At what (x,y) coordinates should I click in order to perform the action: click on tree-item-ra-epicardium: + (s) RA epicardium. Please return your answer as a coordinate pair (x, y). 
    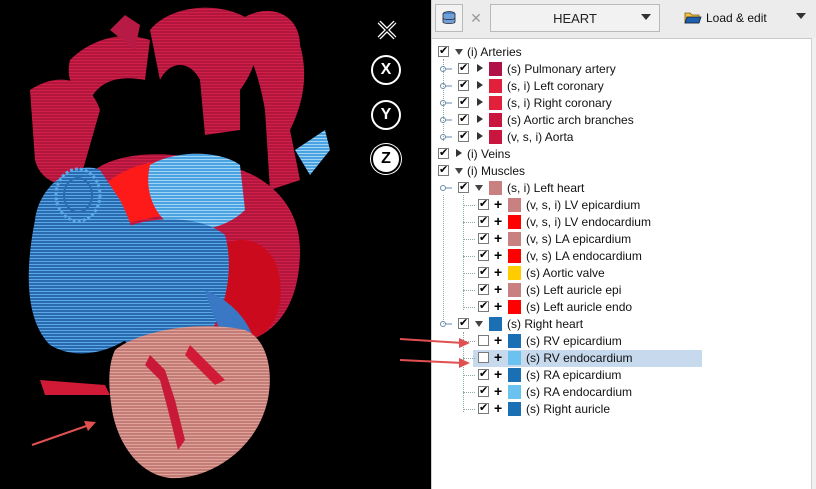
    Looking at the image, I should click on (624, 375).